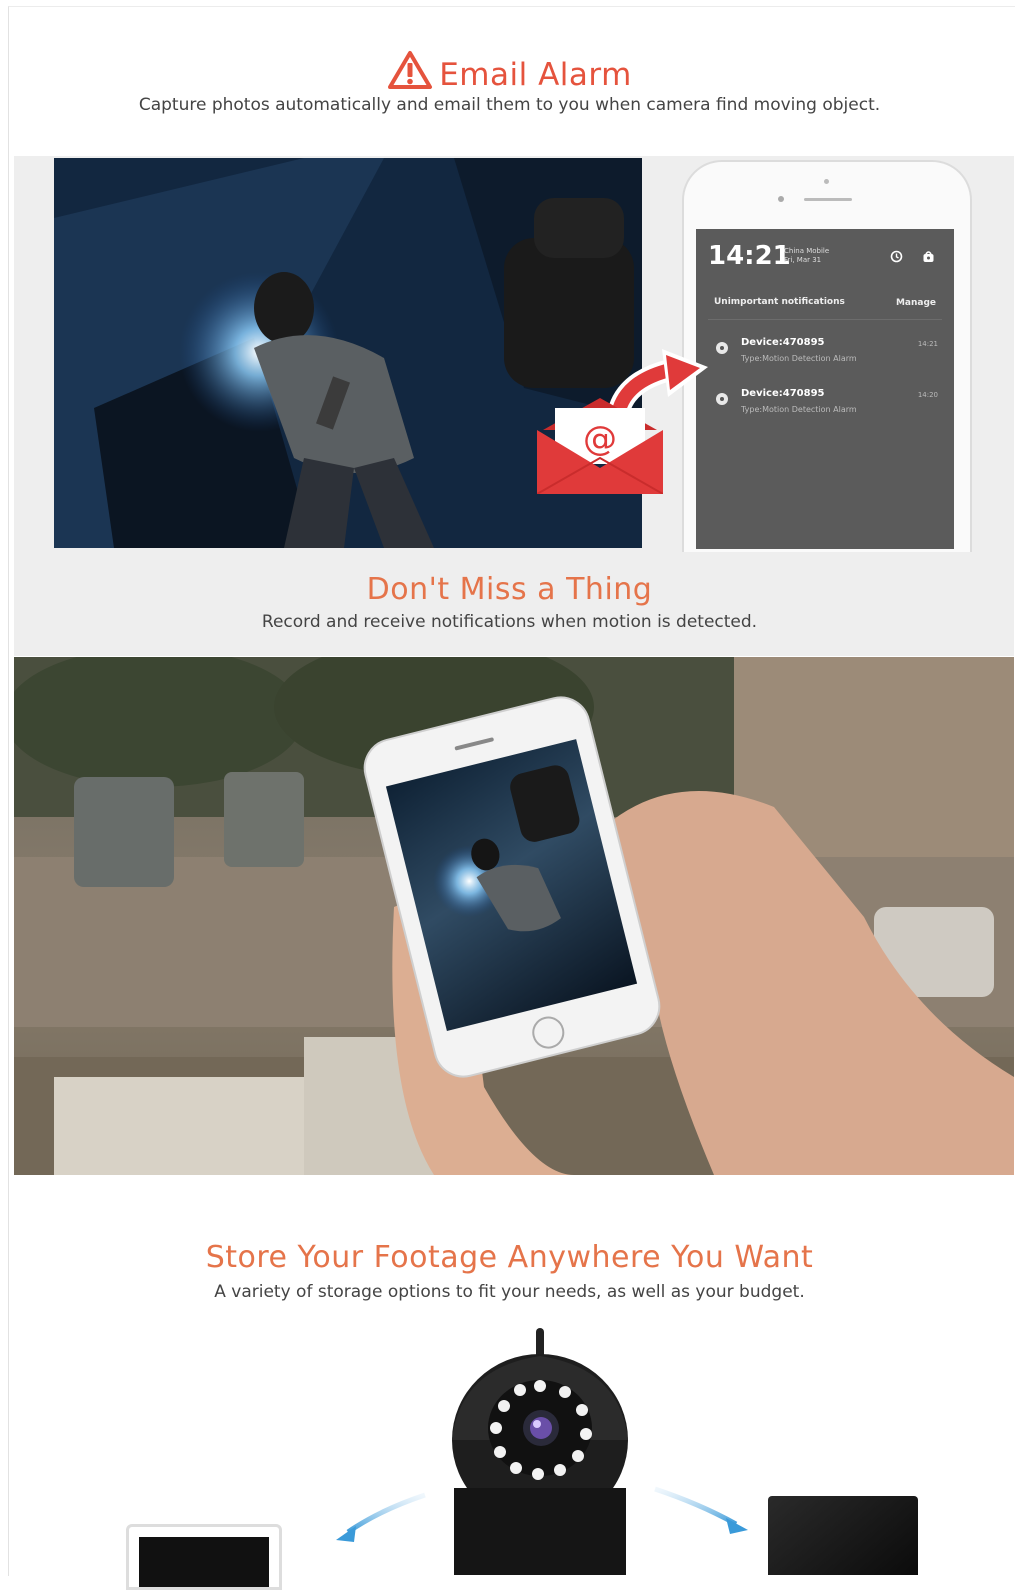 The height and width of the screenshot is (1590, 1019). What do you see at coordinates (927, 344) in the screenshot?
I see `notification-time: 14:21` at bounding box center [927, 344].